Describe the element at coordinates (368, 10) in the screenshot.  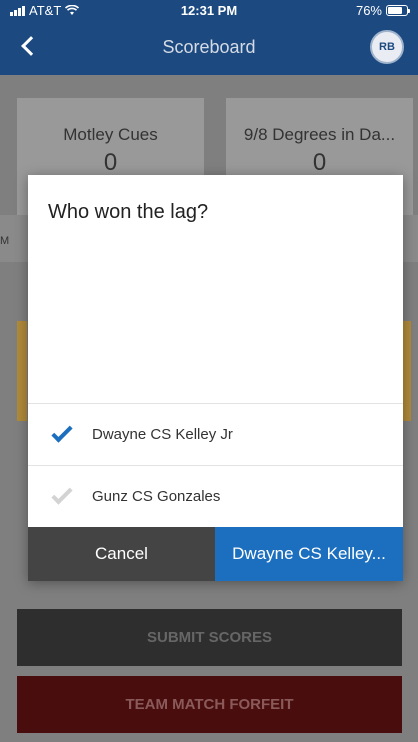
I see `battery-percent: 76%` at that location.